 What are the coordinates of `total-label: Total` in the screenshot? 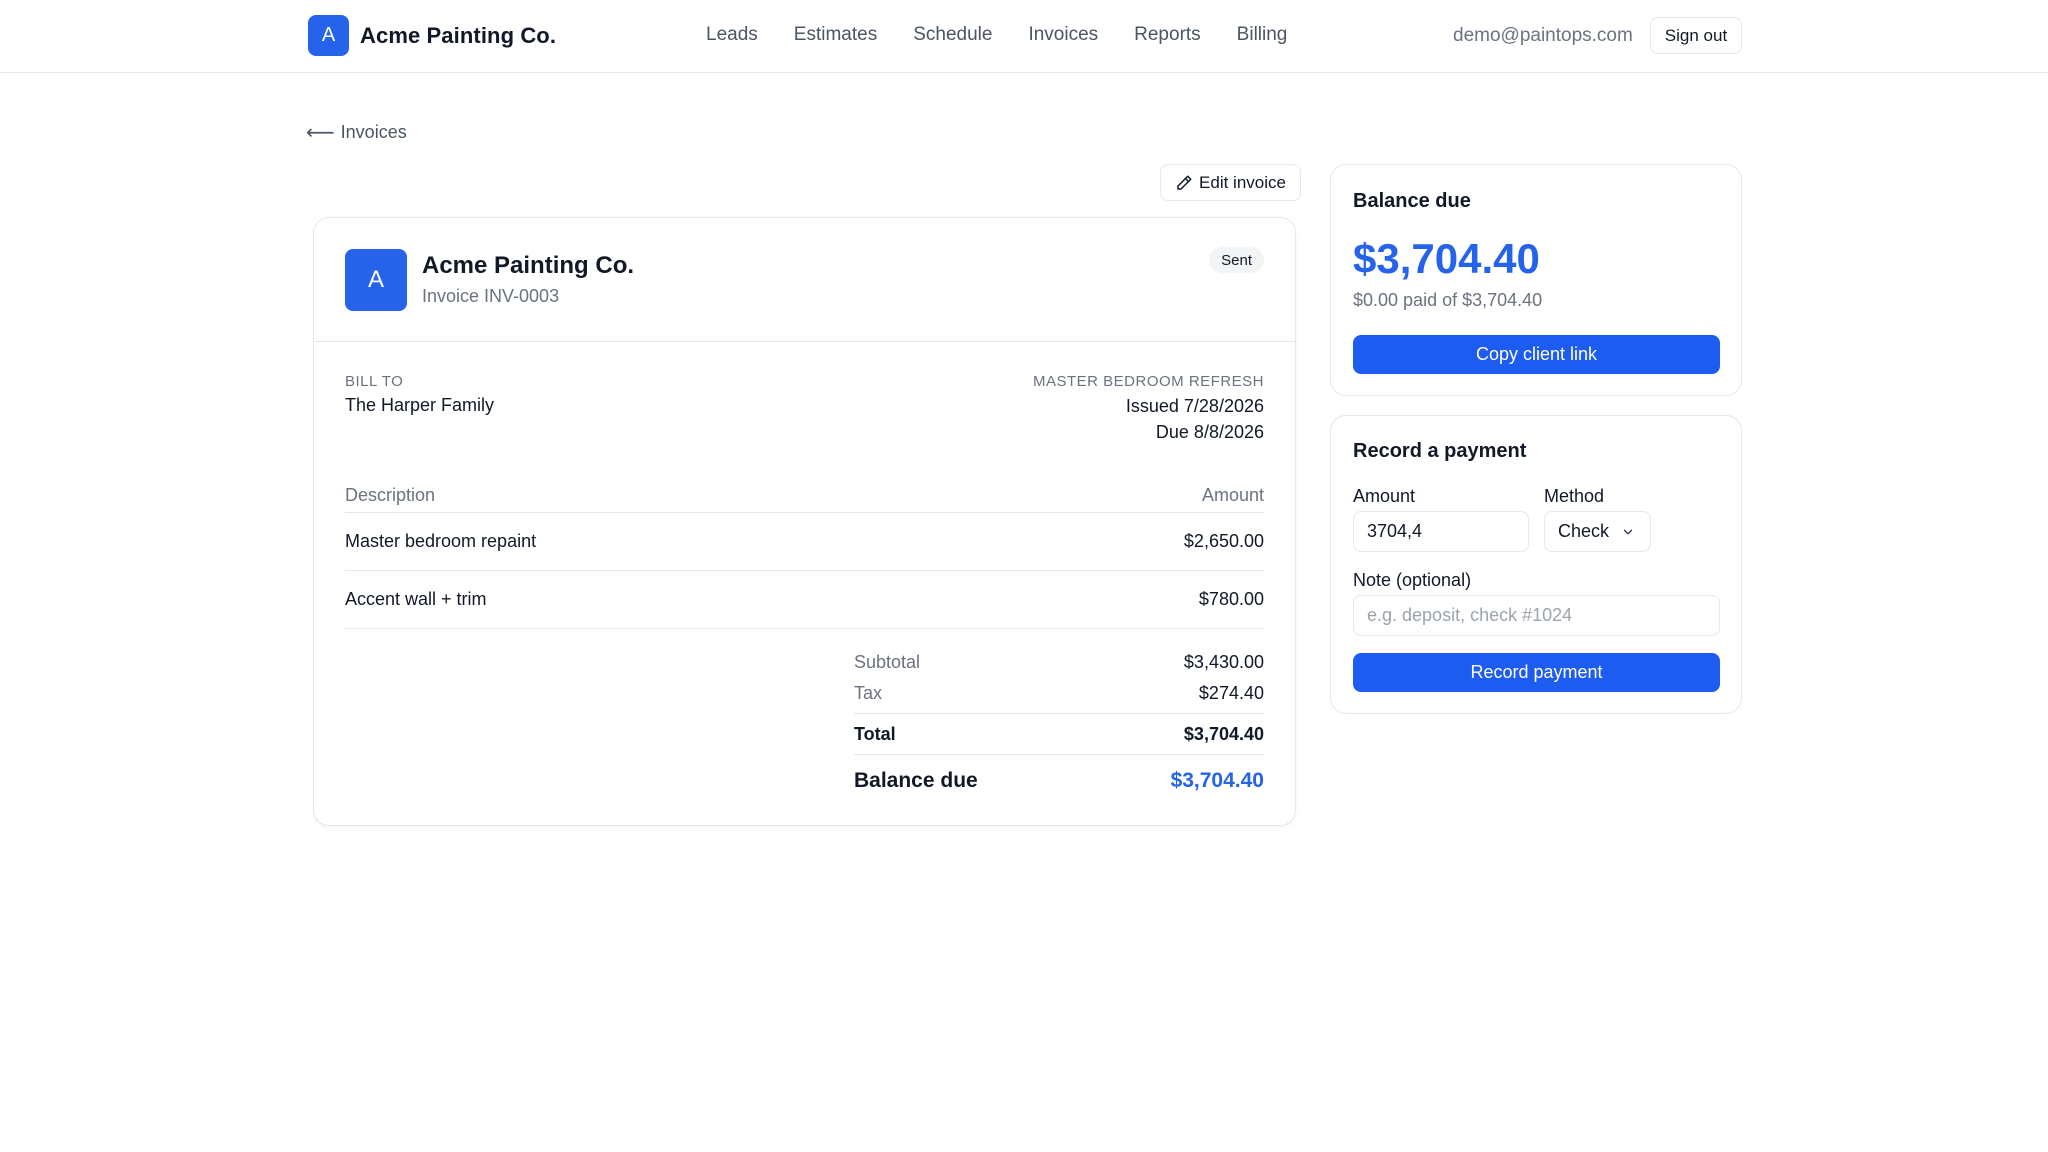 It's located at (875, 733).